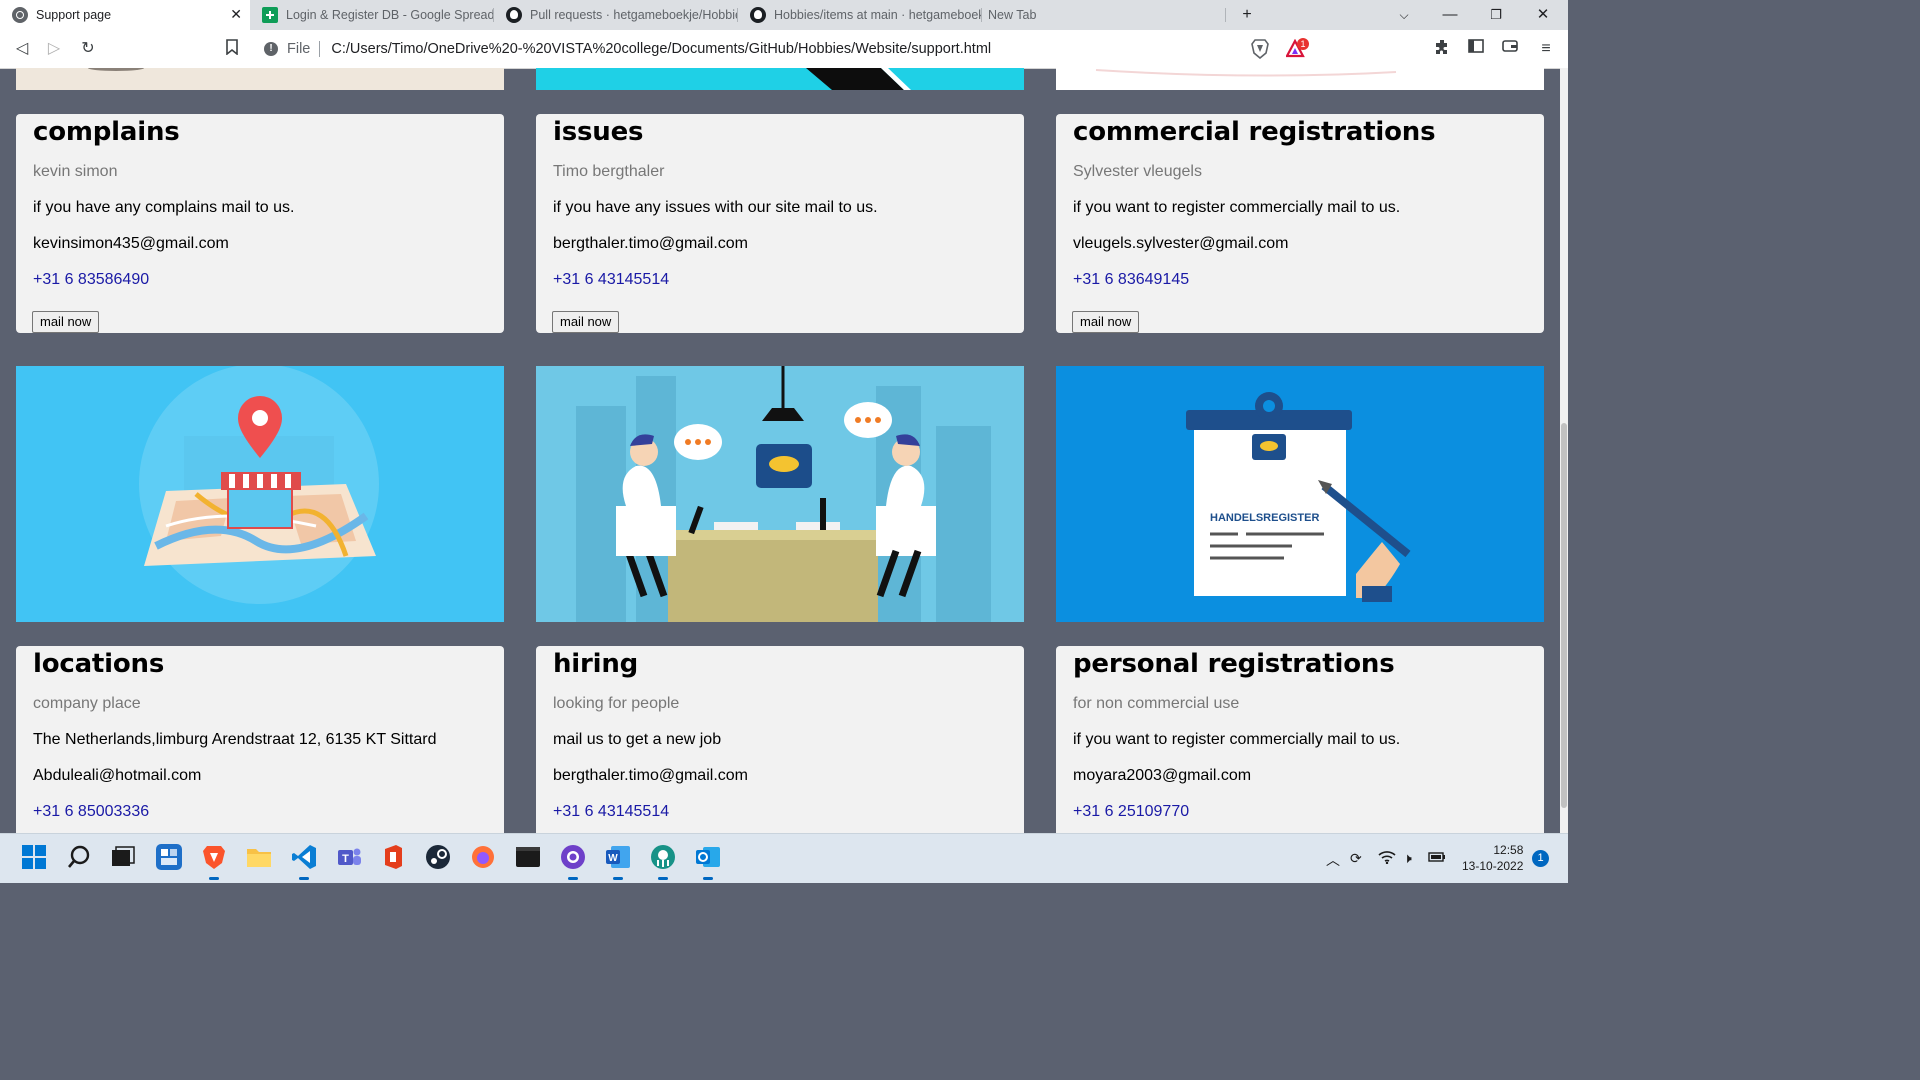  I want to click on hiring-illustration, so click(780, 494).